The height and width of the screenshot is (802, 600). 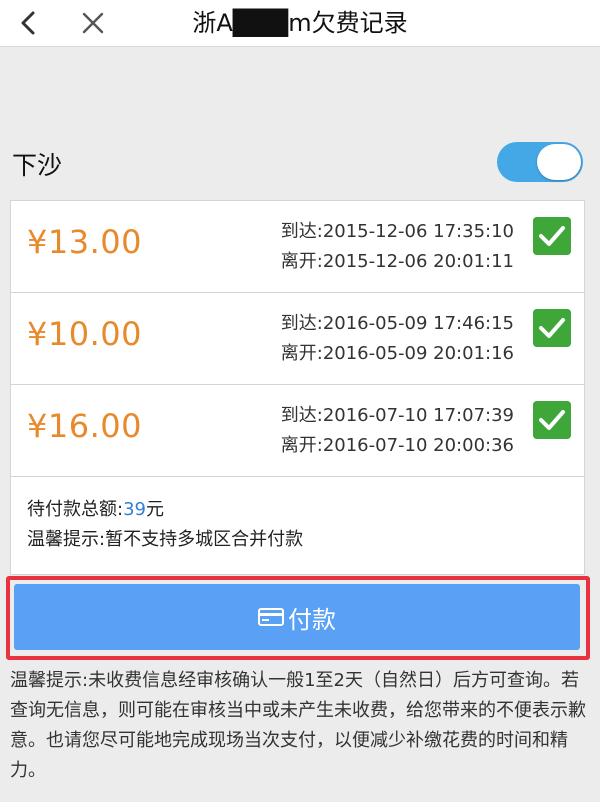 What do you see at coordinates (93, 23) in the screenshot?
I see `close-icon` at bounding box center [93, 23].